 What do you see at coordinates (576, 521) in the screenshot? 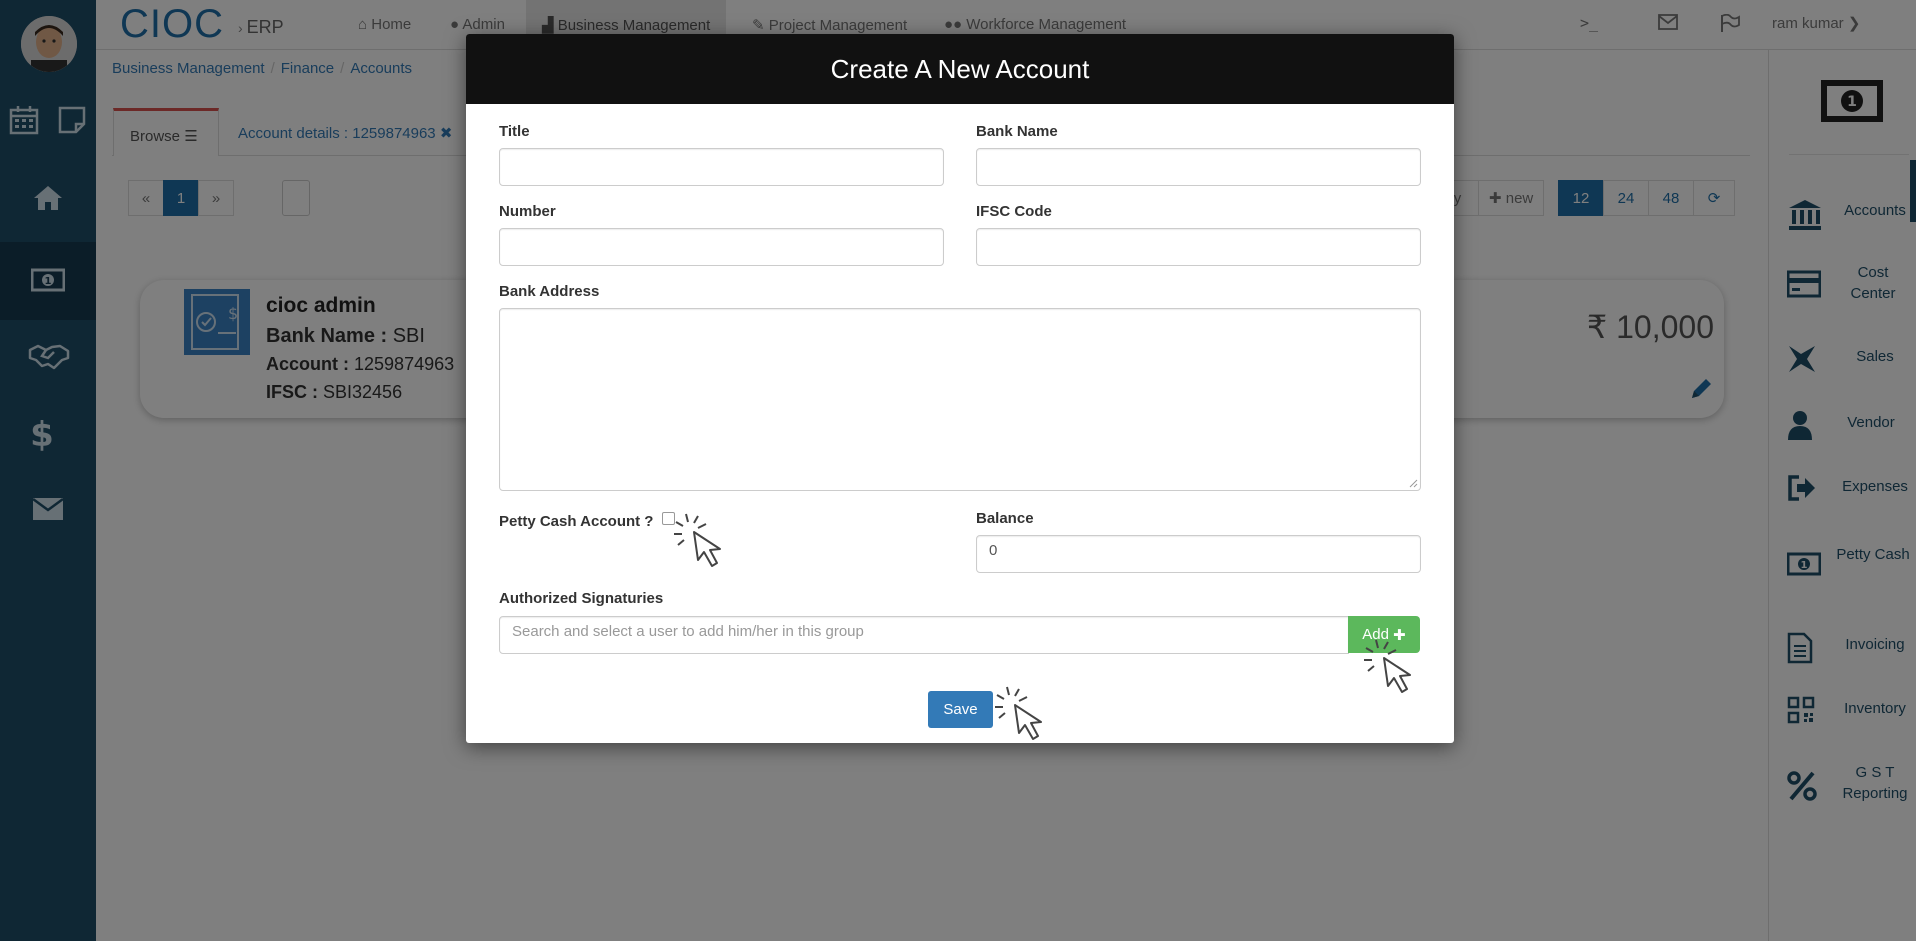
I see `petty-cash-label: Petty Cash Account ?` at bounding box center [576, 521].